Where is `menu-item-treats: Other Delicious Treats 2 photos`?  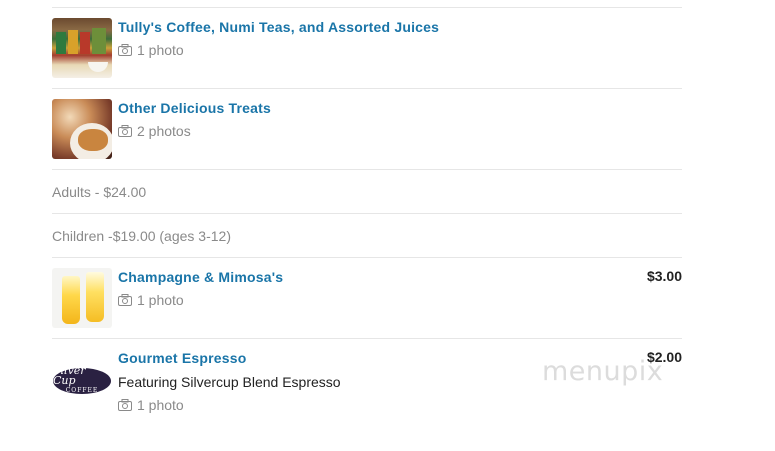 menu-item-treats: Other Delicious Treats 2 photos is located at coordinates (367, 129).